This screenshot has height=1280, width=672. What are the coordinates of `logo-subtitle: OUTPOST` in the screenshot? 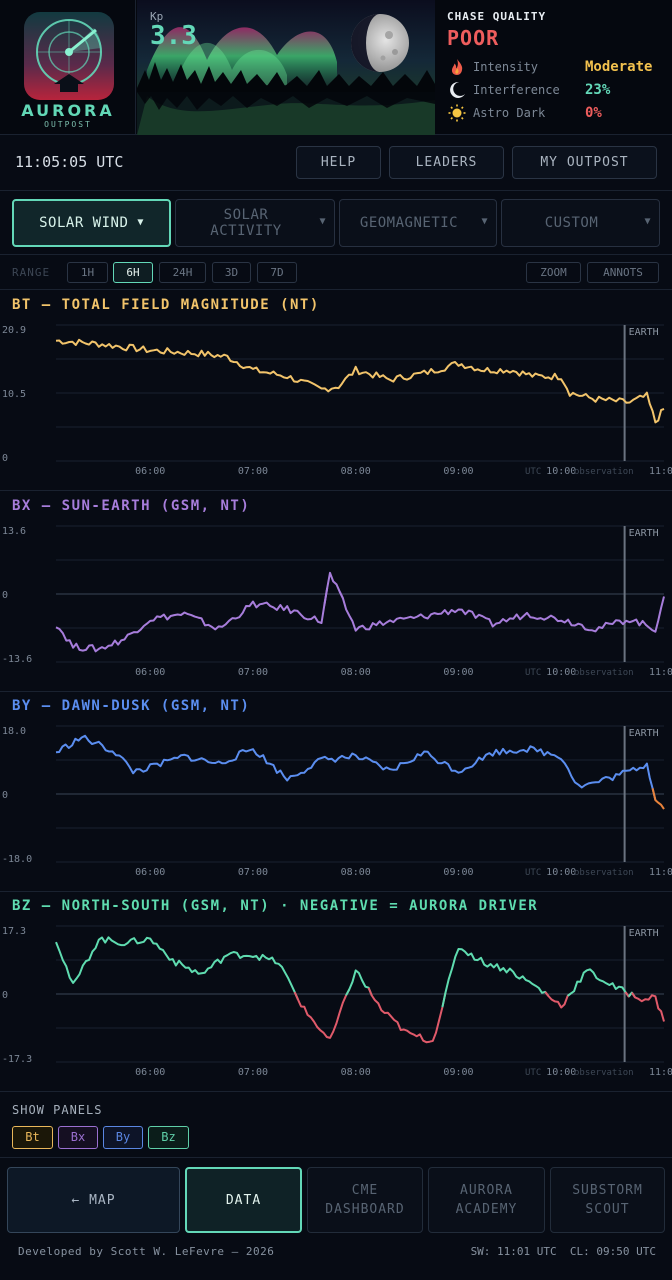 It's located at (68, 124).